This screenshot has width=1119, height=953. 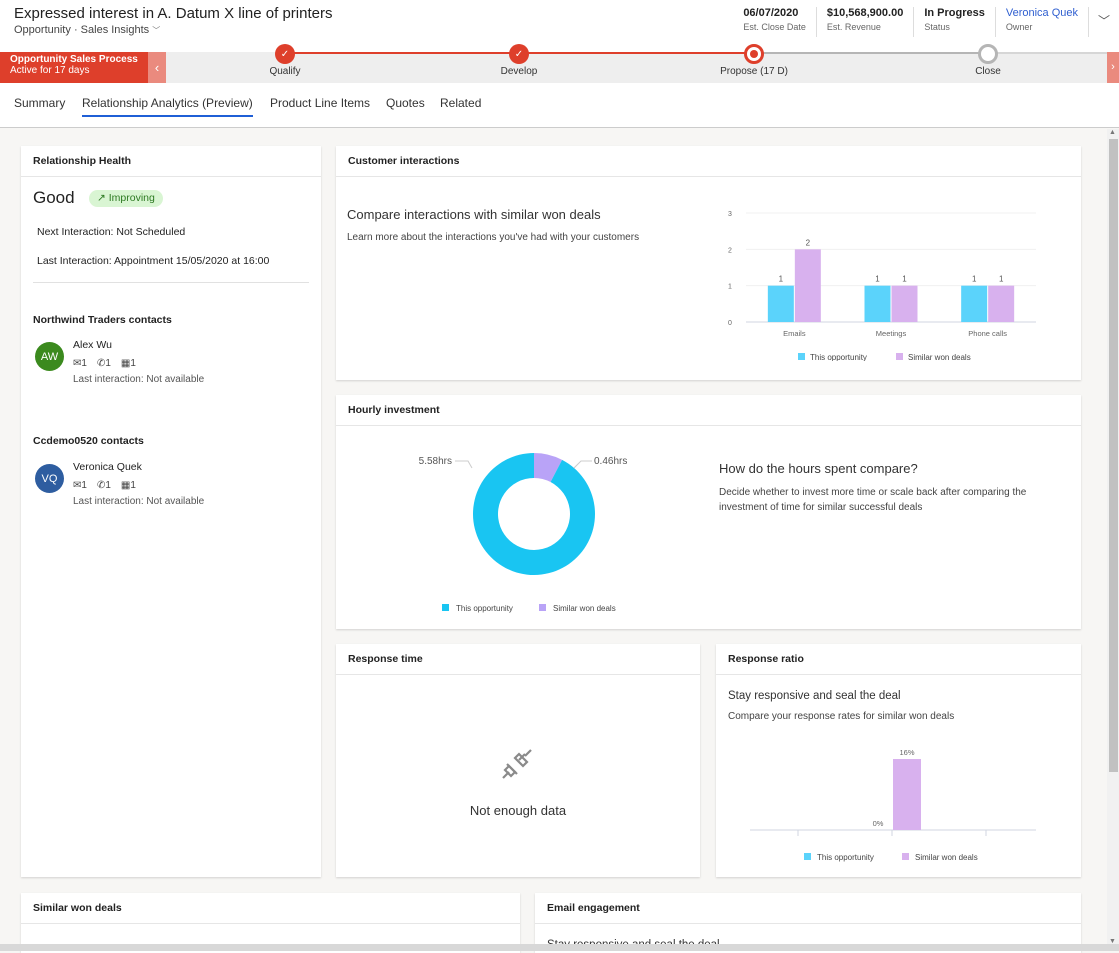 What do you see at coordinates (708, 161) in the screenshot?
I see `card-title: Customer interactions` at bounding box center [708, 161].